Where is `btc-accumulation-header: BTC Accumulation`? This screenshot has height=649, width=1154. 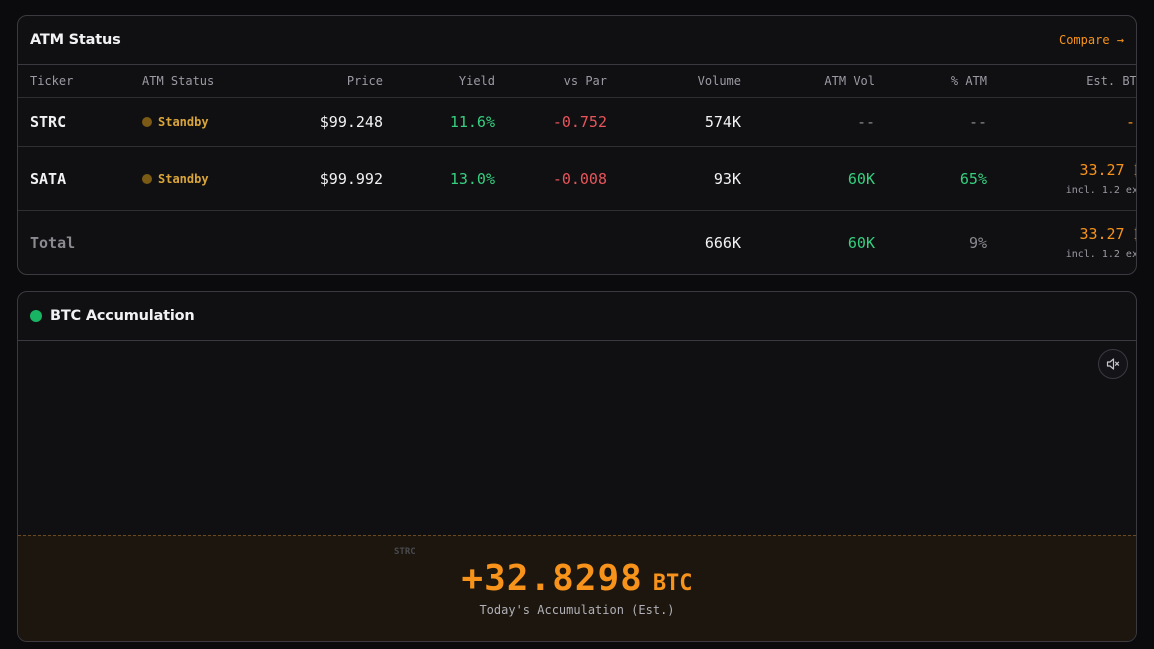
btc-accumulation-header: BTC Accumulation is located at coordinates (577, 316).